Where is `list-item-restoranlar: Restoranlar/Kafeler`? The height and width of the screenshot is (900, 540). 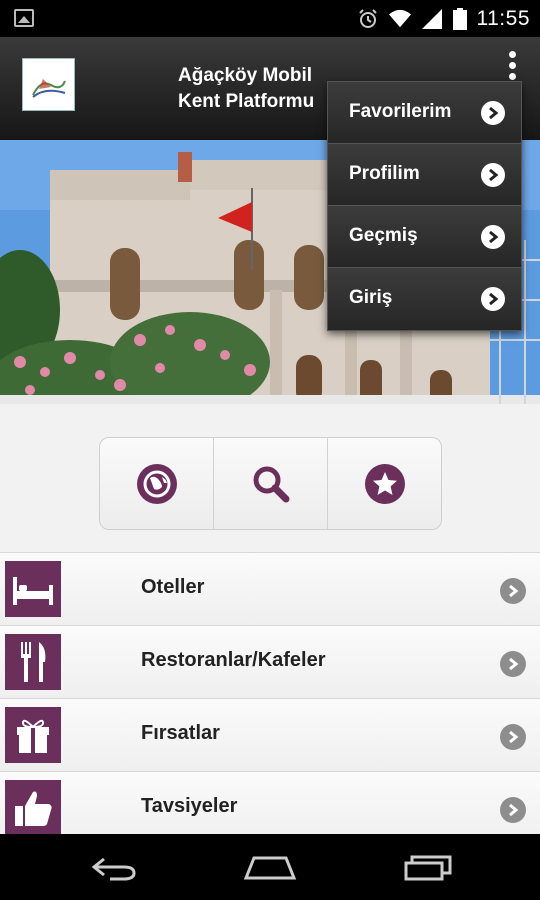
list-item-restoranlar: Restoranlar/Kafeler is located at coordinates (270, 661).